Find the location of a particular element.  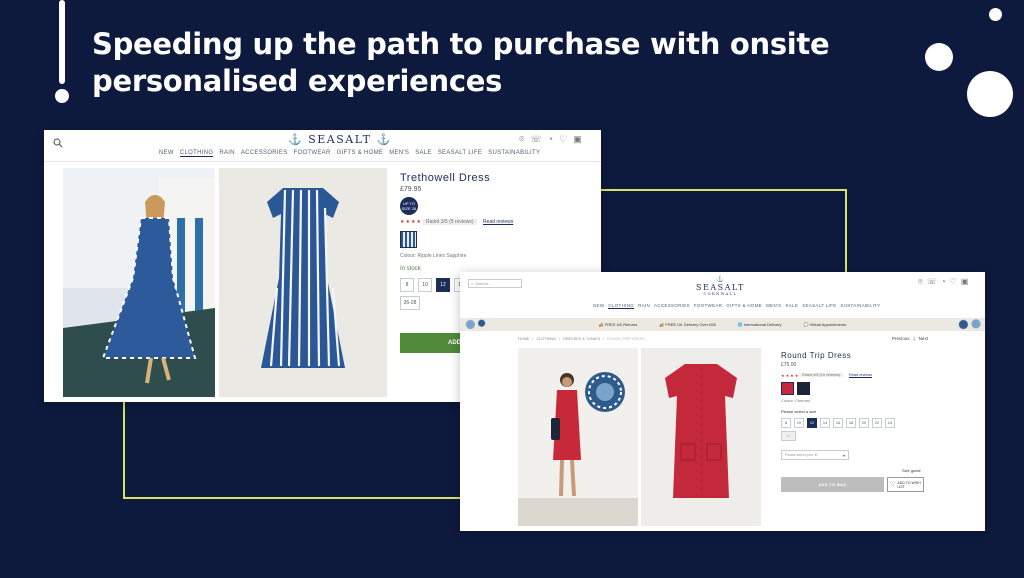

usp-text: FREE UK Returns is located at coordinates (621, 324).